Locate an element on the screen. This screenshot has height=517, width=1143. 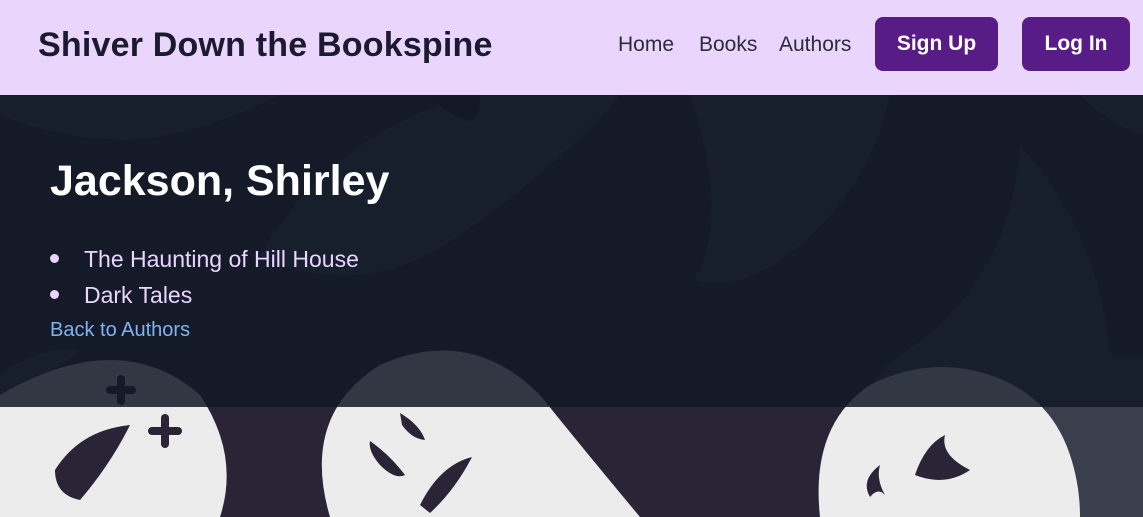
nav-link-home: Home is located at coordinates (646, 45).